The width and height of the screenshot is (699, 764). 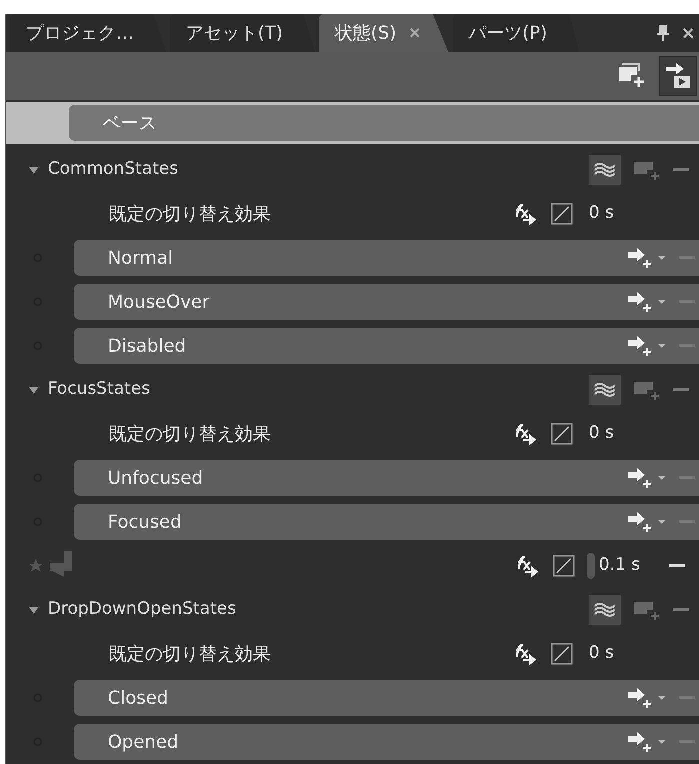 I want to click on pin-icon, so click(x=663, y=33).